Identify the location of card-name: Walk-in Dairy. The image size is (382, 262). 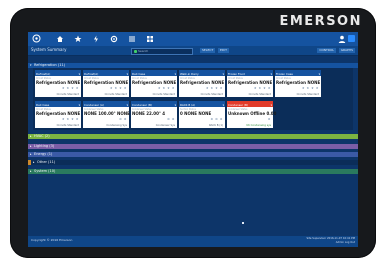
(189, 74).